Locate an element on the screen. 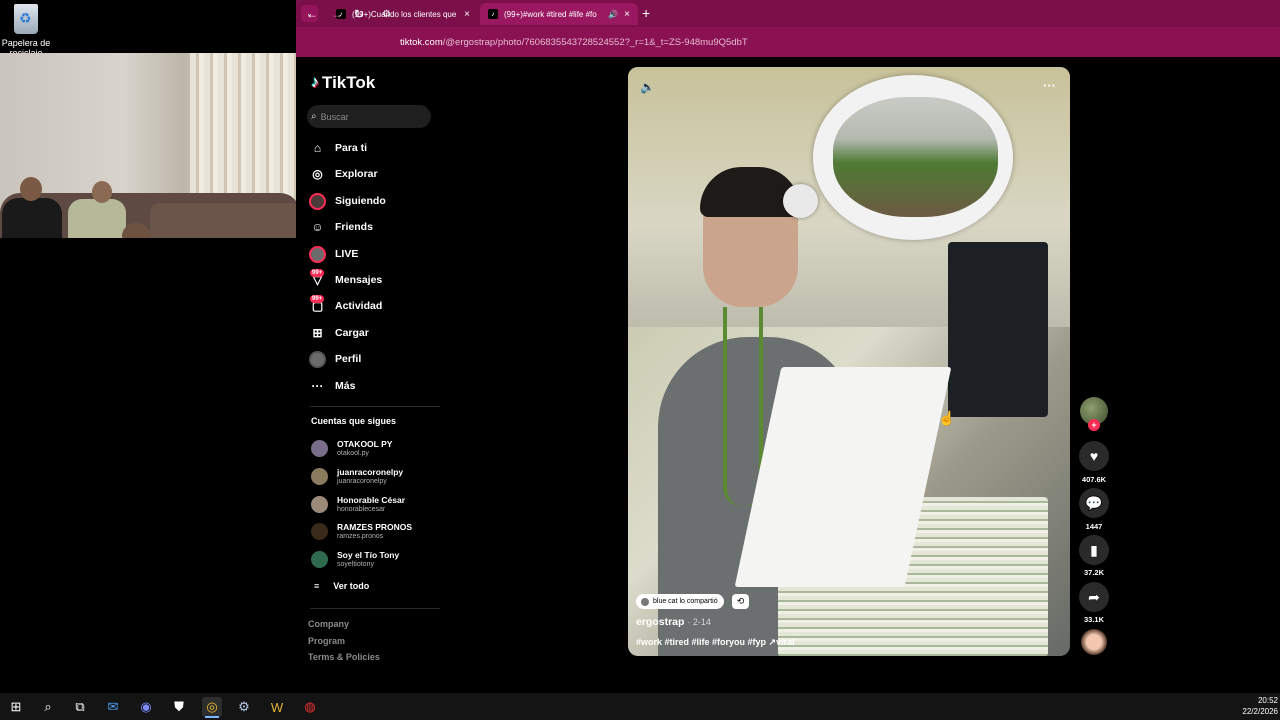 Image resolution: width=1280 pixels, height=720 pixels. browser-tab-1: ♪ (99+)Cuando los clientes que v × is located at coordinates (403, 14).